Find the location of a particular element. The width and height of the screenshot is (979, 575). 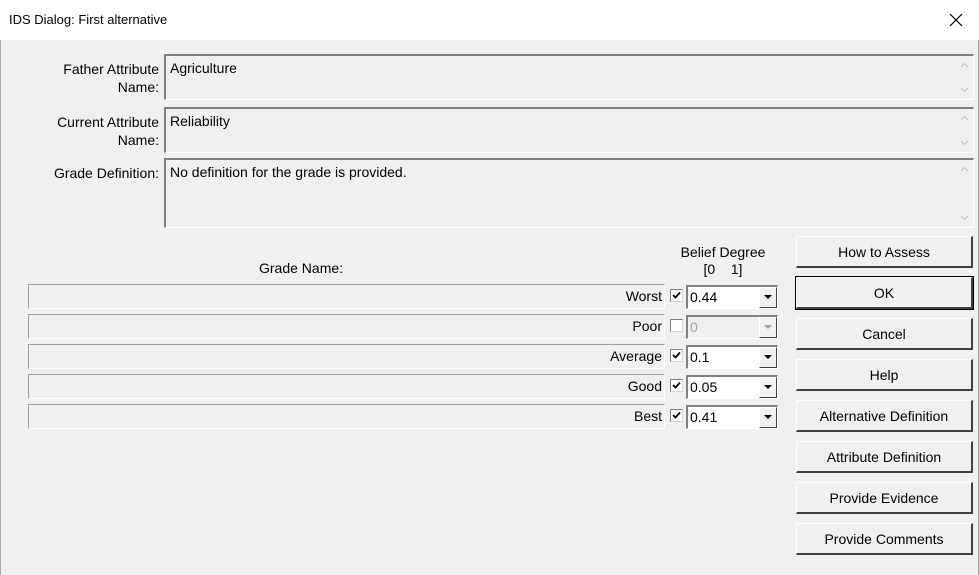

grade-definition-value: No definition for the grade is provided. is located at coordinates (288, 172).